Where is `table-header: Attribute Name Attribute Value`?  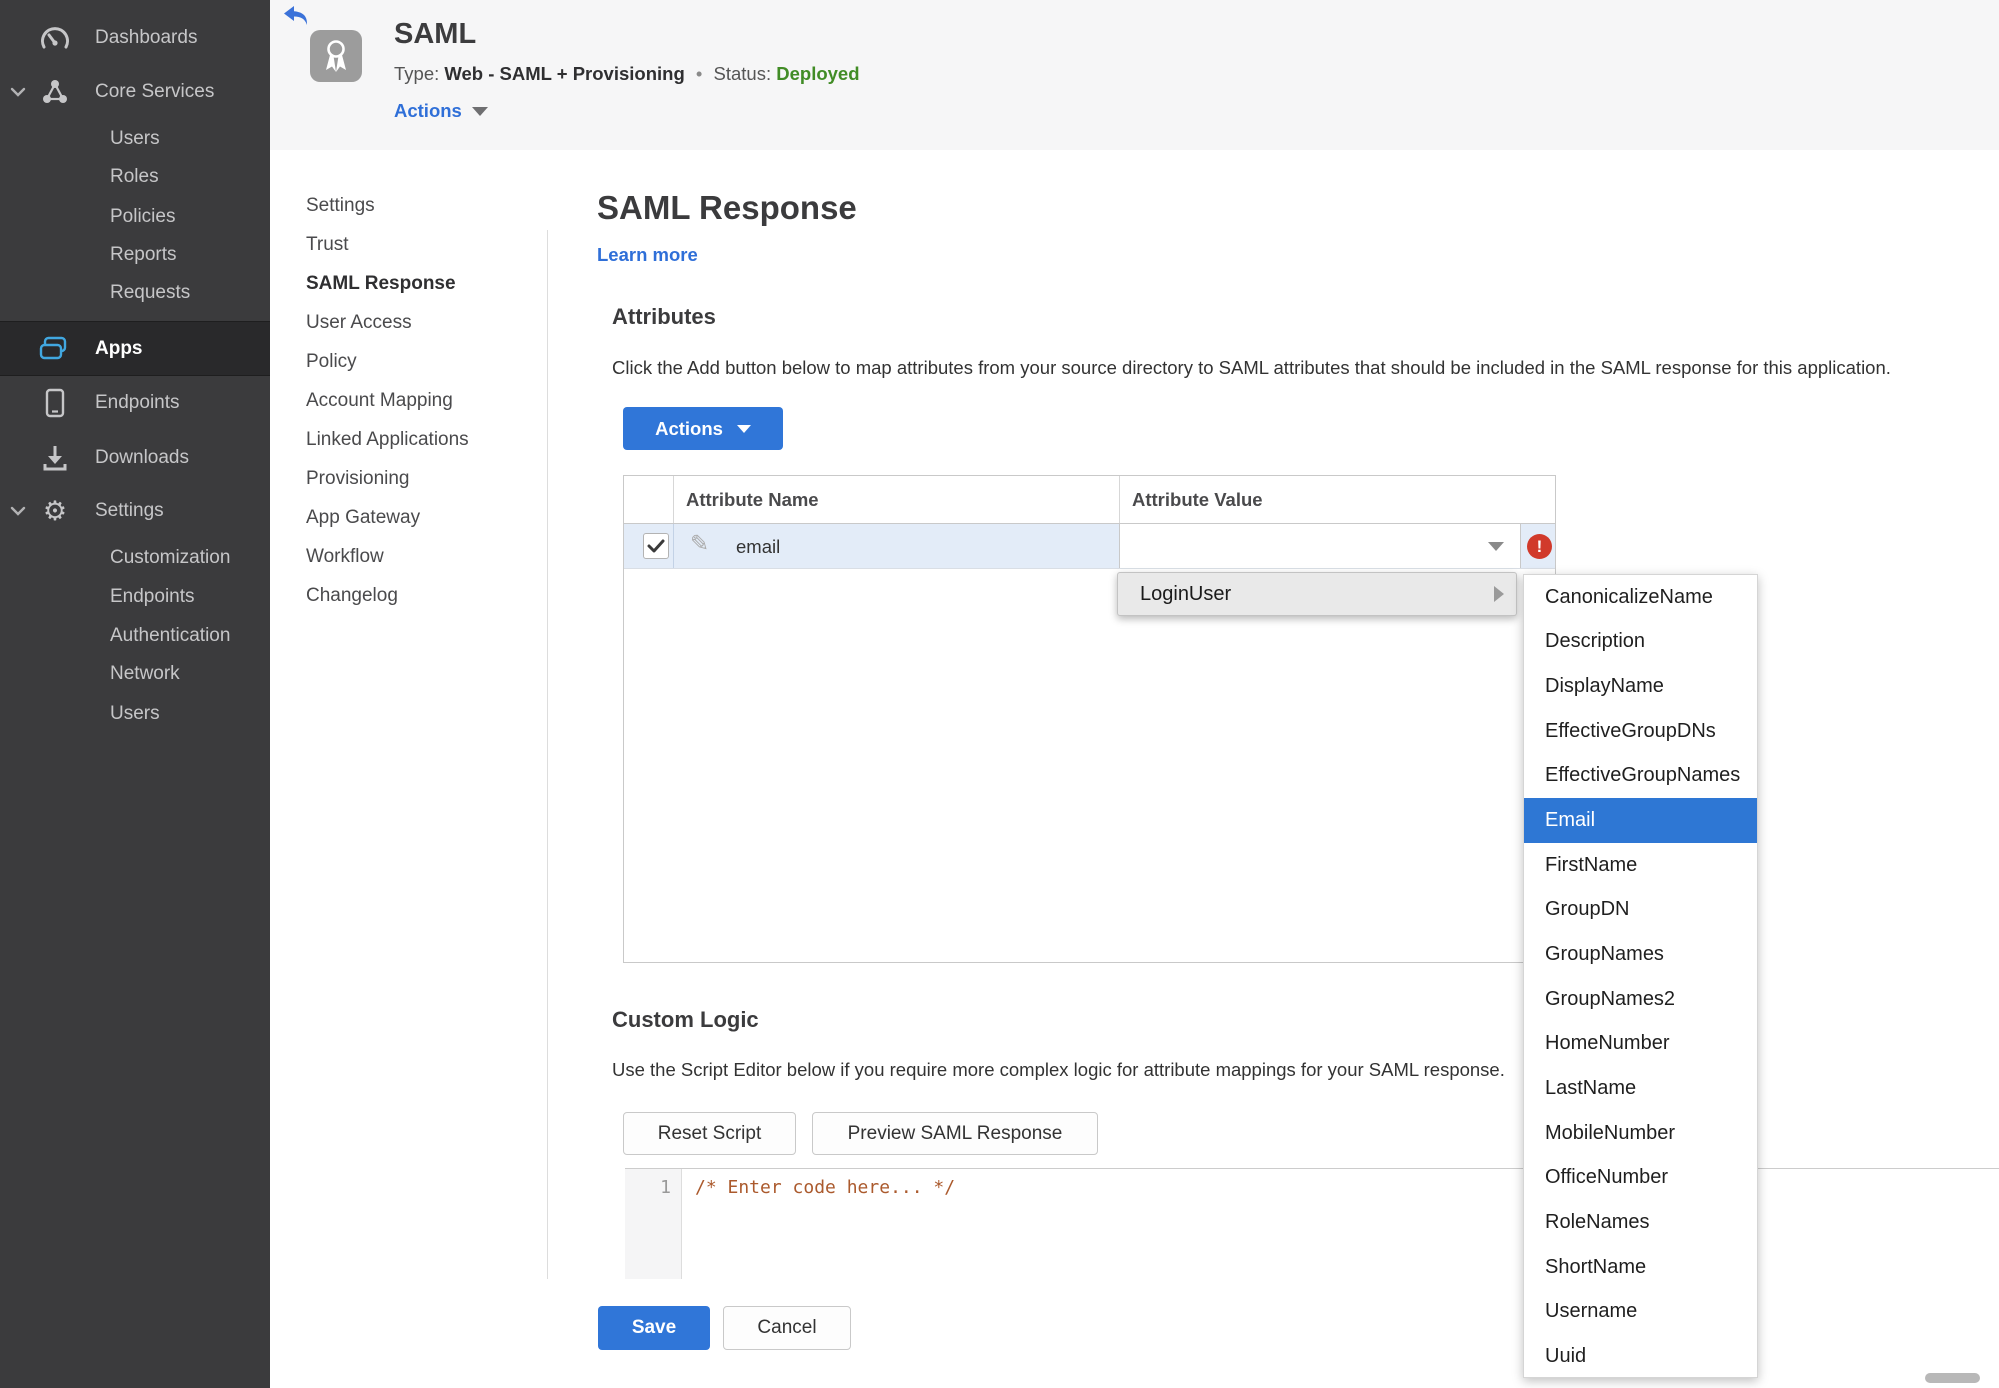
table-header: Attribute Name Attribute Value is located at coordinates (1089, 500).